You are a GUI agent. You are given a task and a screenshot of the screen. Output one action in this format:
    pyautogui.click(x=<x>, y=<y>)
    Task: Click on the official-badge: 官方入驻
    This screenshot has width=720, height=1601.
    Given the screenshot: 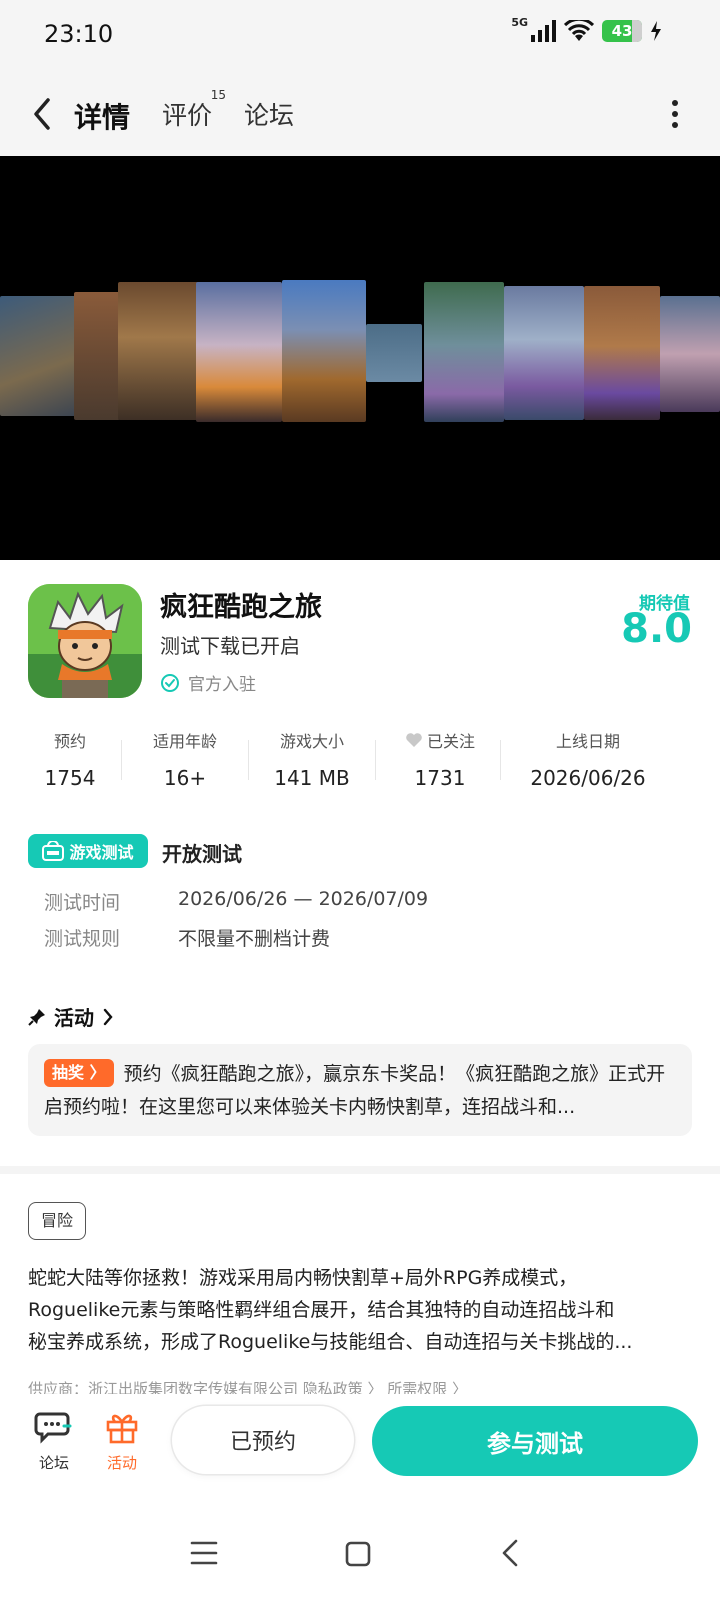 What is the action you would take?
    pyautogui.click(x=208, y=682)
    